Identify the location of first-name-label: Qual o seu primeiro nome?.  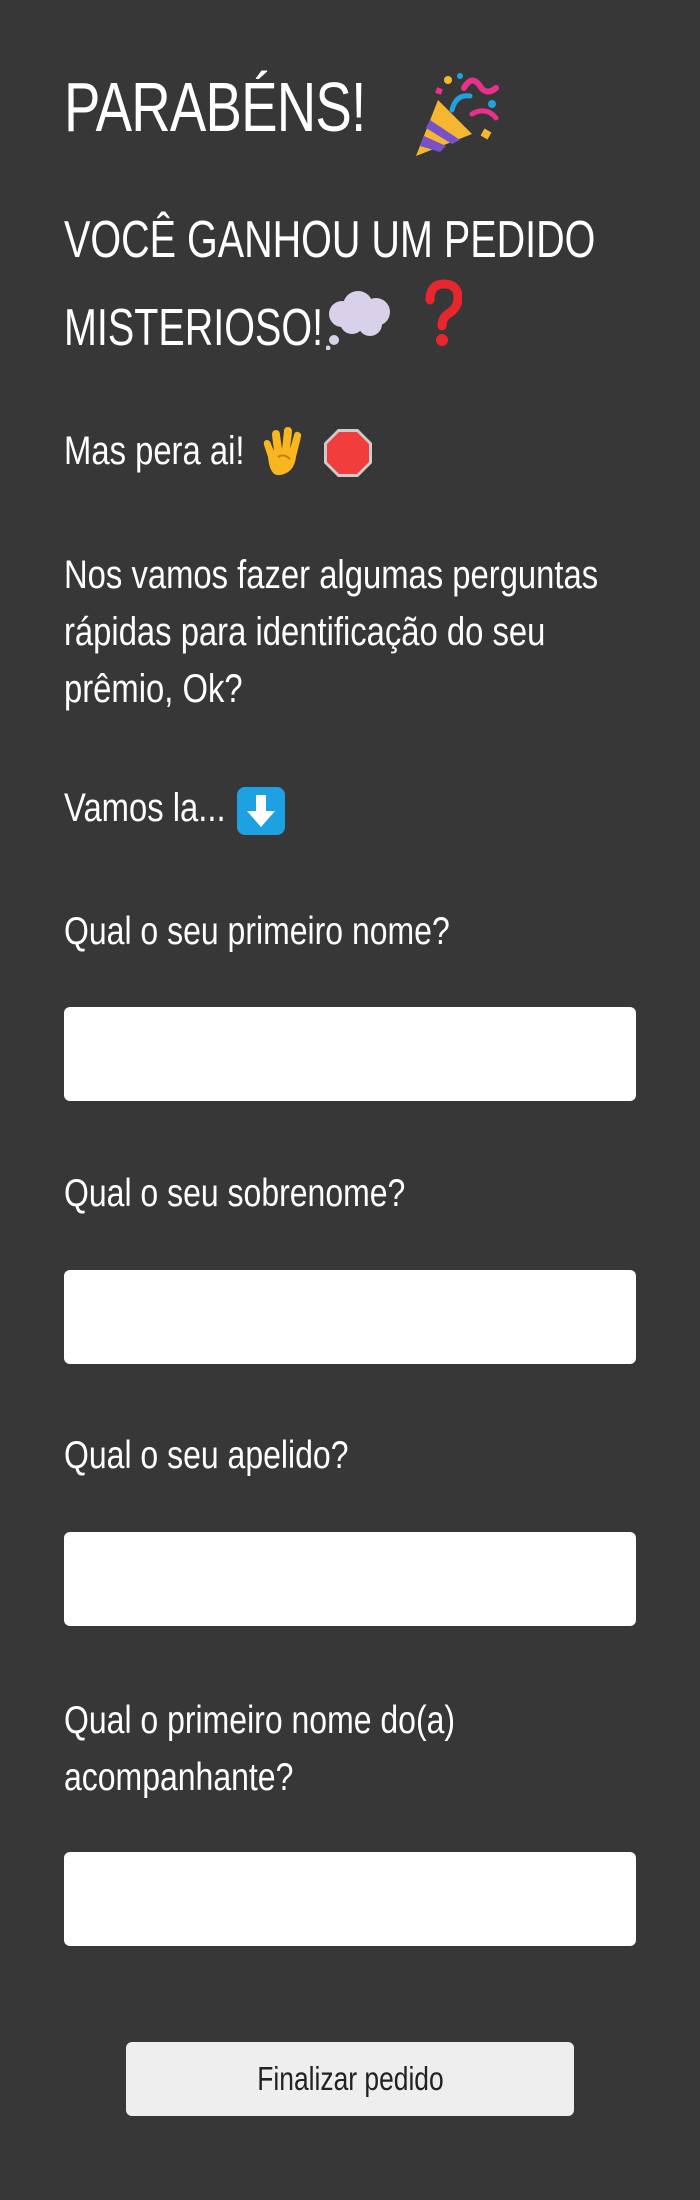
(257, 931).